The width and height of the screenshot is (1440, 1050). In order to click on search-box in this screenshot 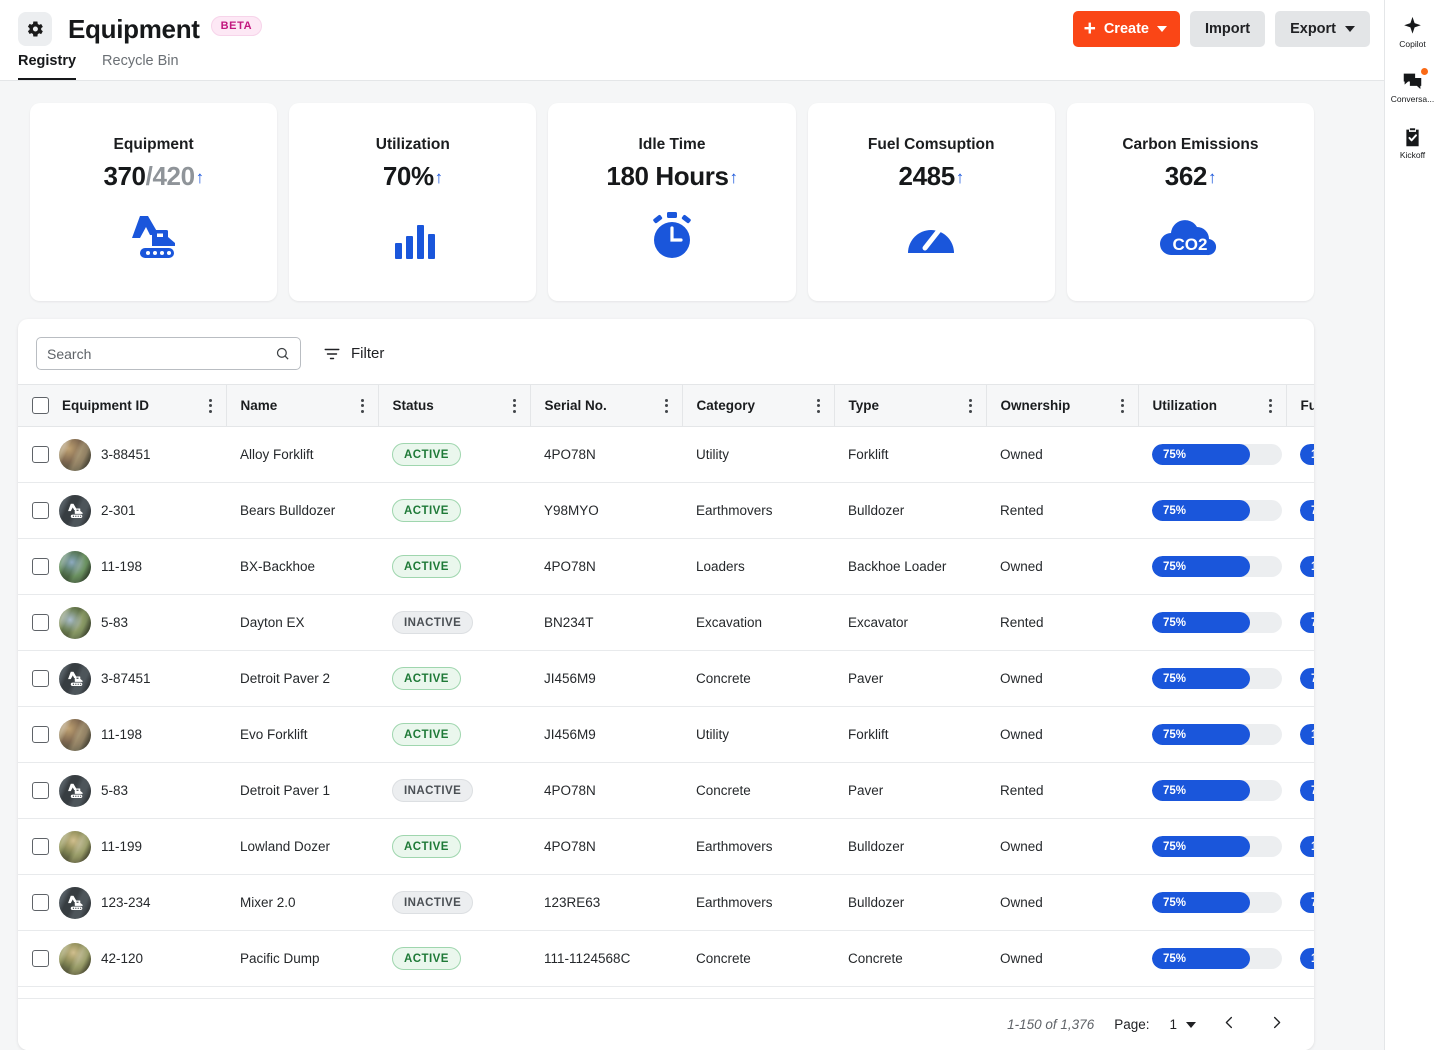, I will do `click(168, 353)`.